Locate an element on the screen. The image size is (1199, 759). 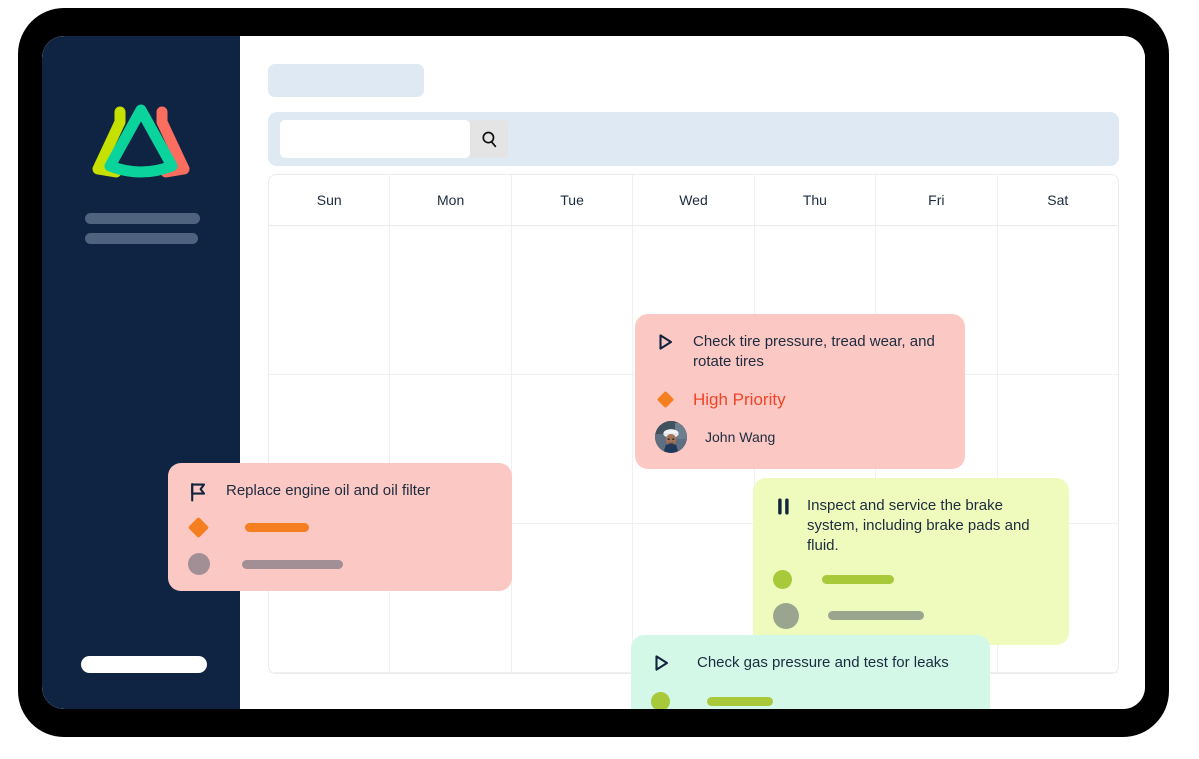
page-title-placeholder is located at coordinates (346, 80).